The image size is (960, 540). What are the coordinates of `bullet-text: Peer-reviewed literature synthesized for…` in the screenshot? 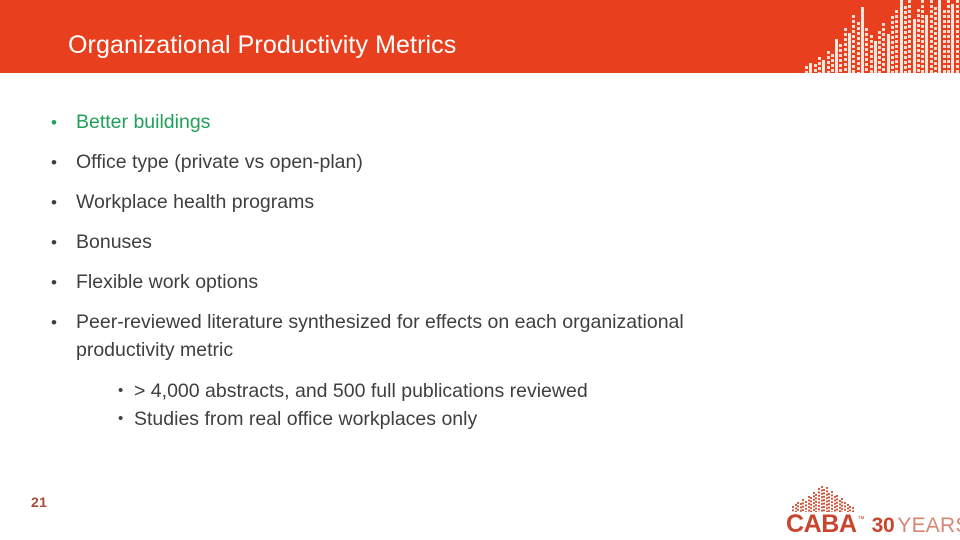 It's located at (380, 336).